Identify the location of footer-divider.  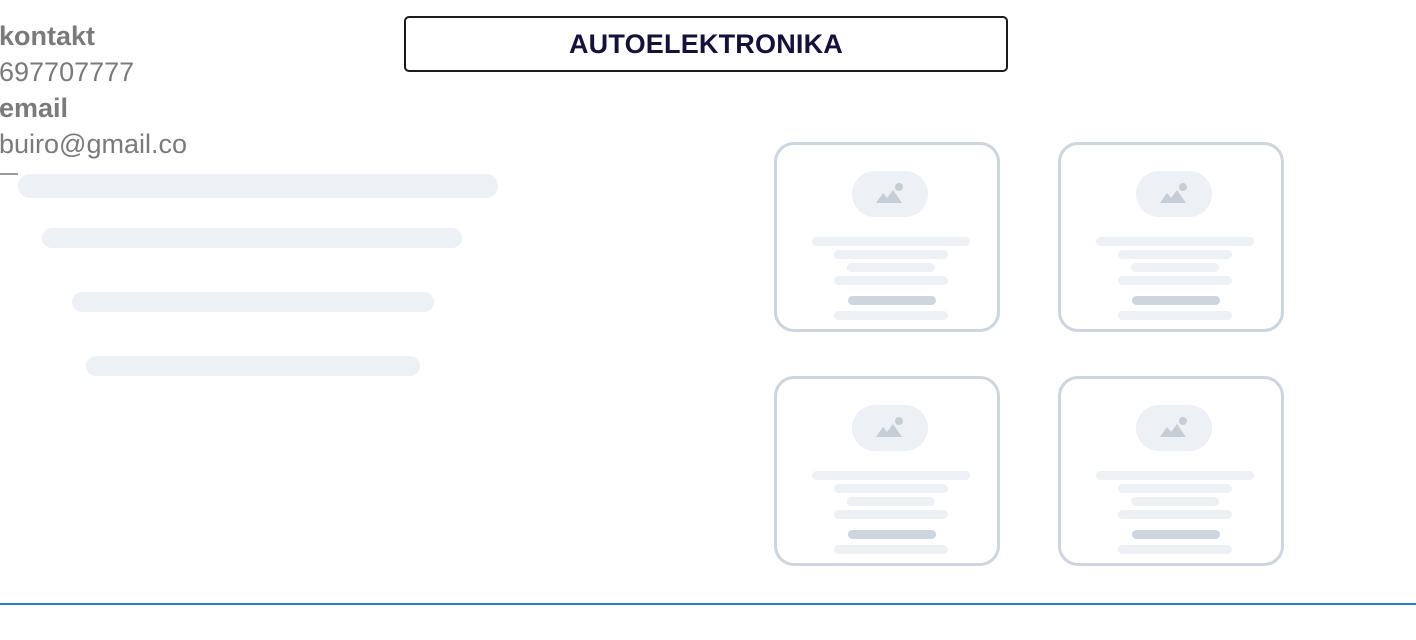
(708, 604).